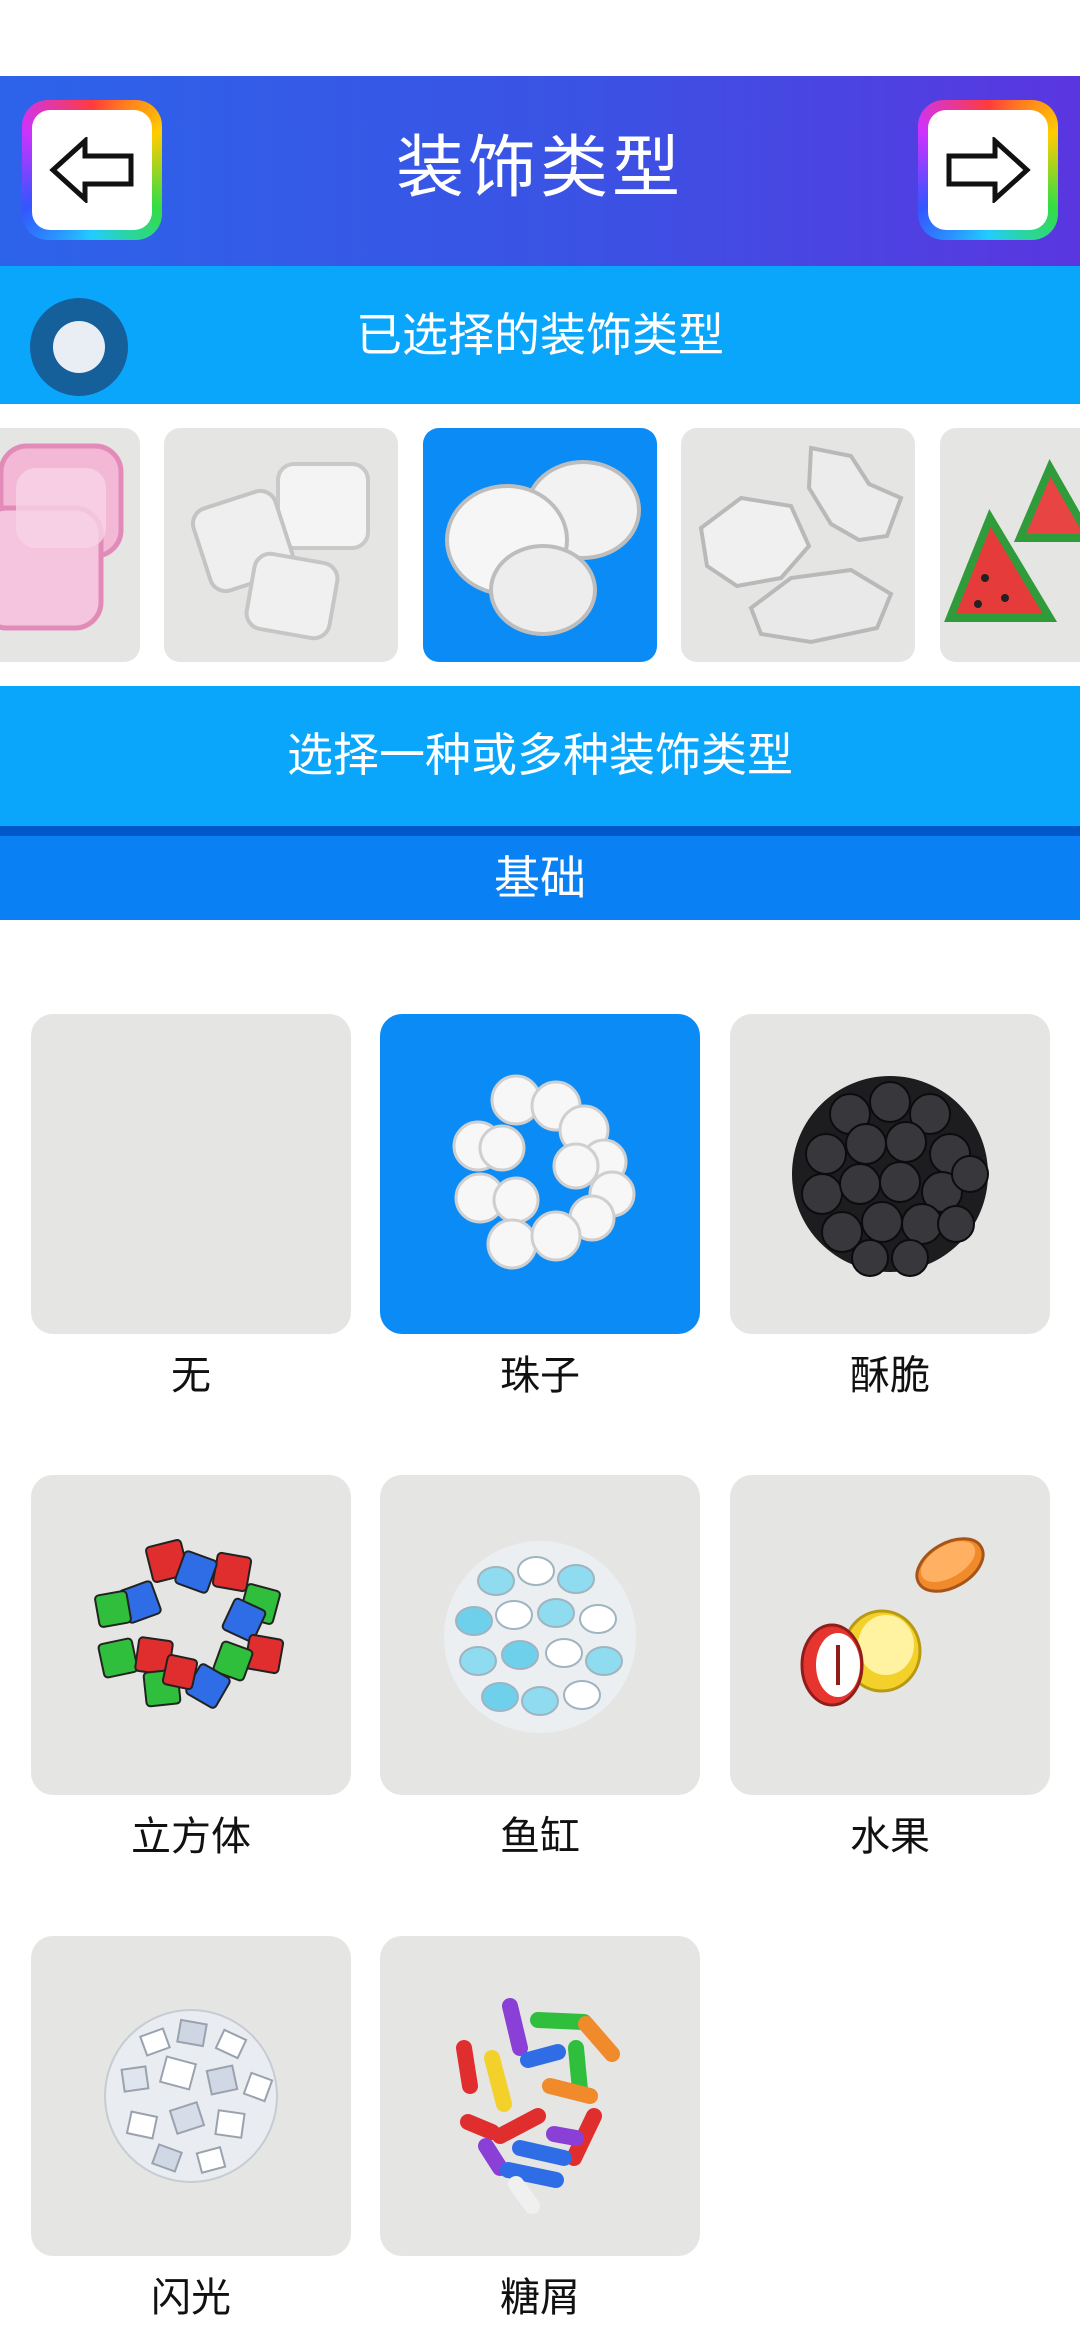 The width and height of the screenshot is (1080, 2340). I want to click on arrow-right-icon, so click(988, 170).